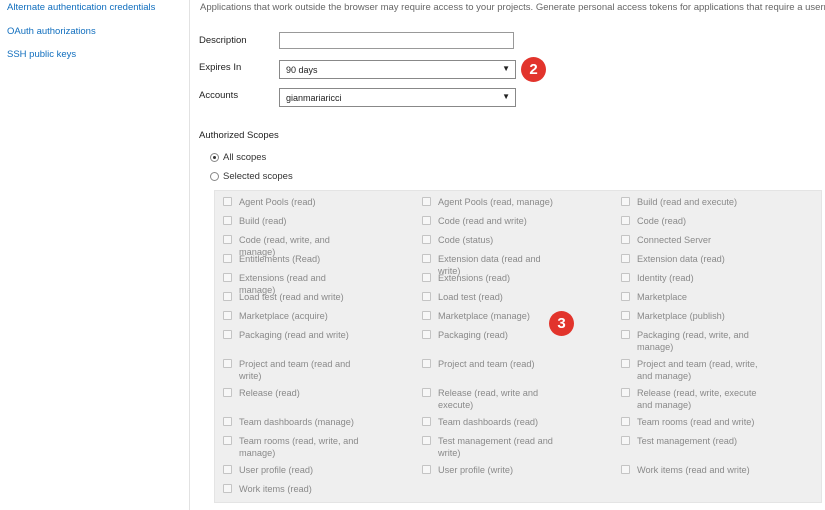  I want to click on scope-checkbox-item: User profile (read), so click(292, 470).